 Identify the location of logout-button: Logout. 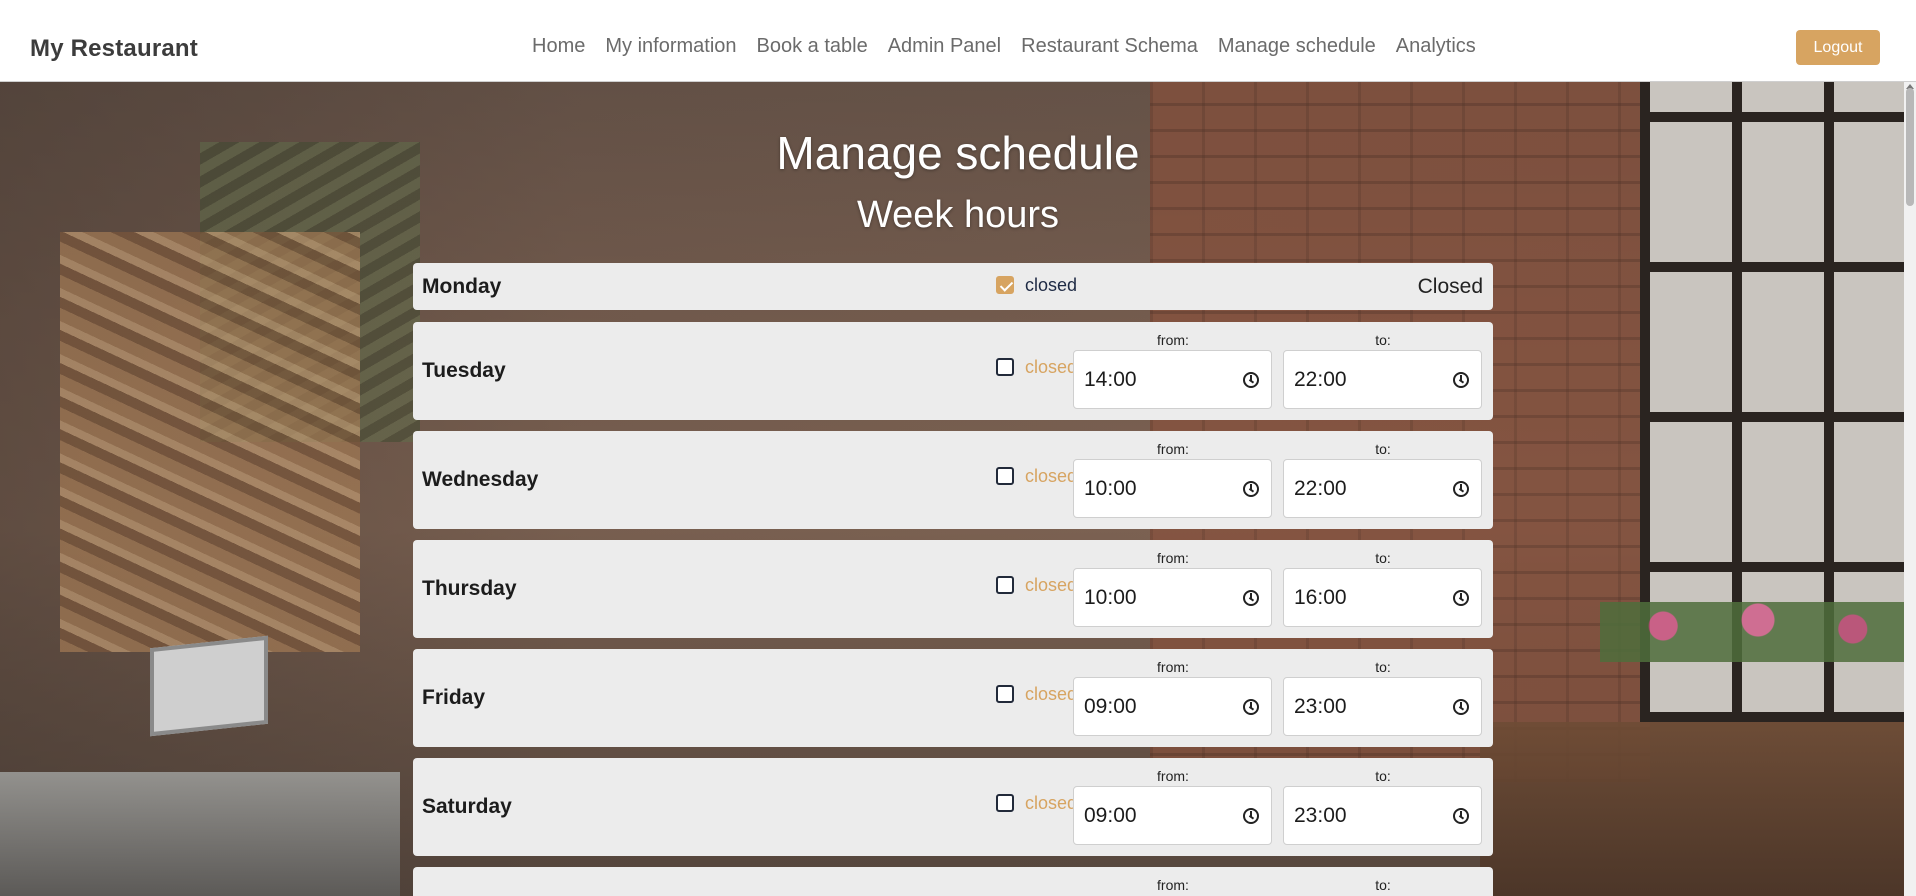
(1838, 47).